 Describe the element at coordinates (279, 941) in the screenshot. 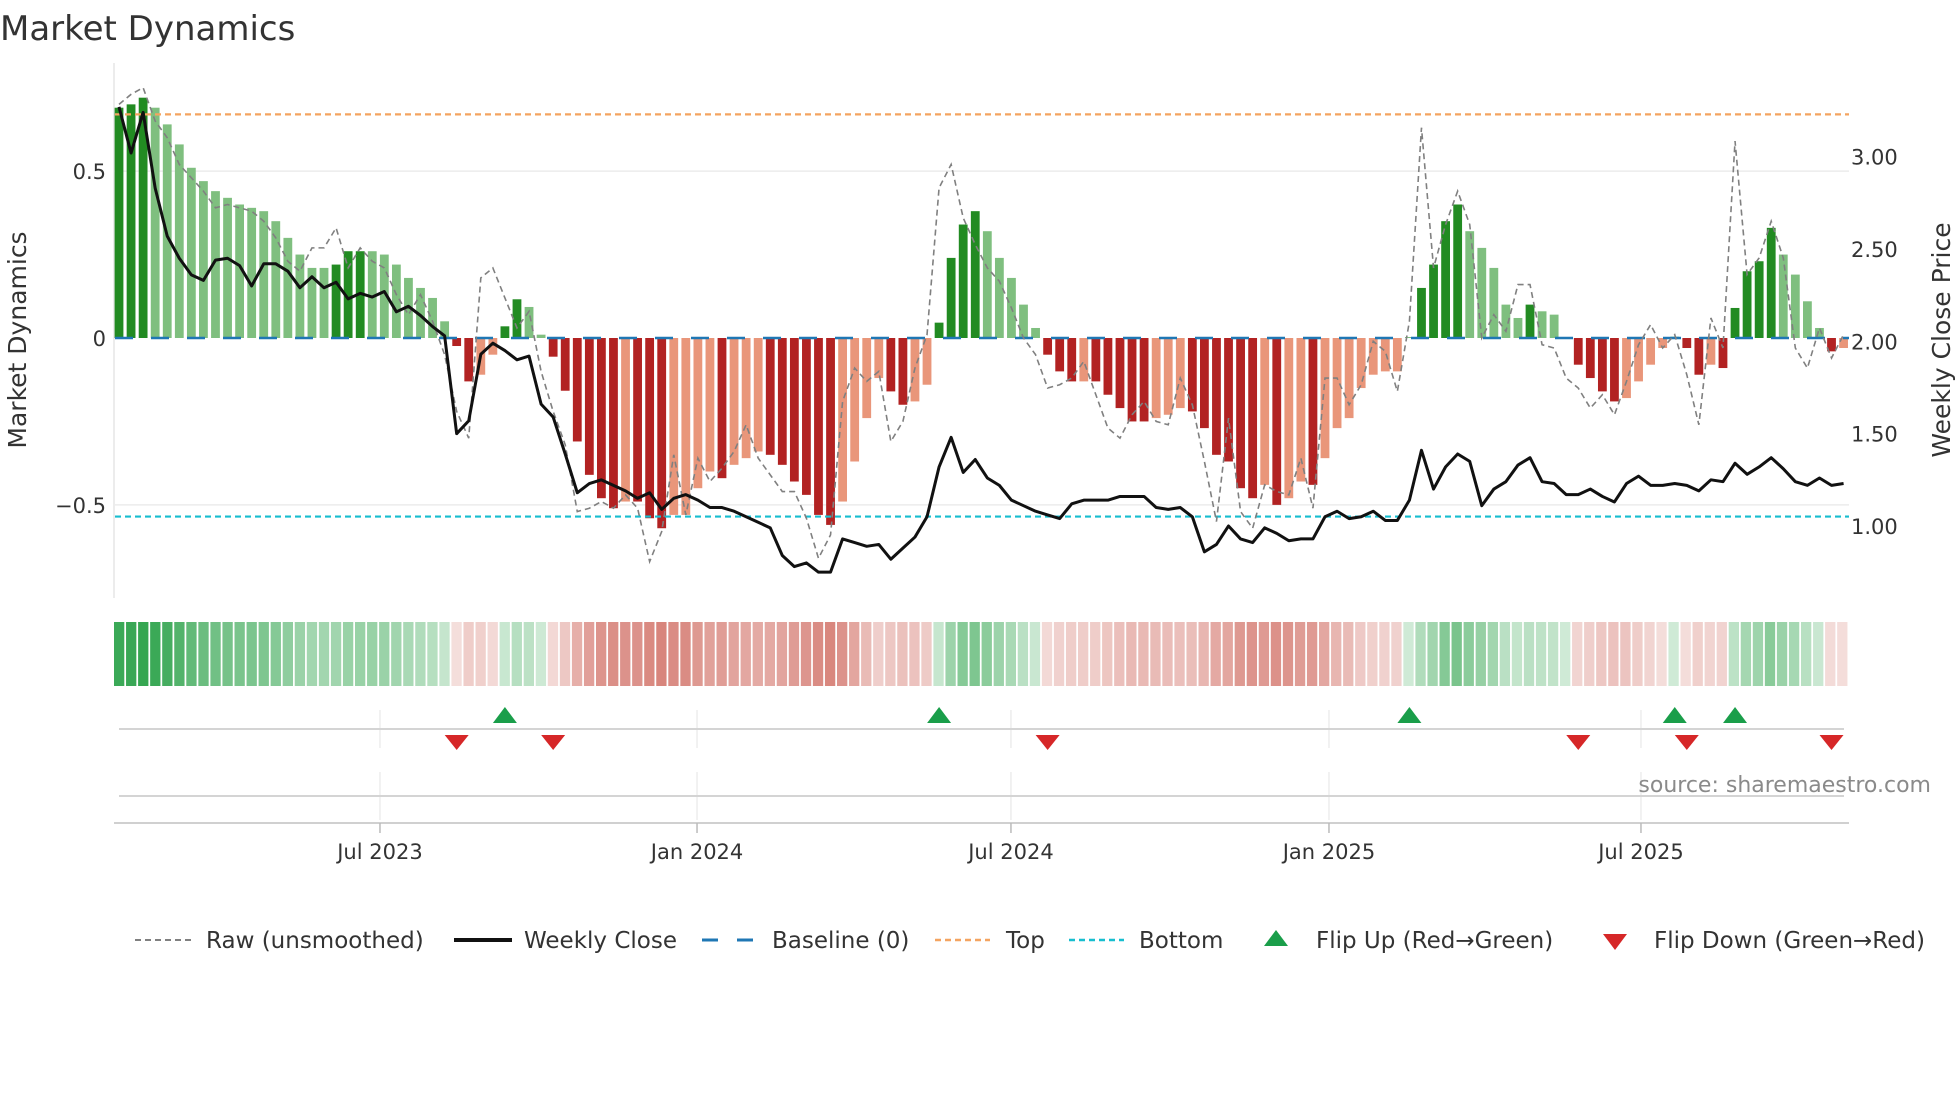

I see `legend-item-raw: Raw (unsmoothed)` at that location.